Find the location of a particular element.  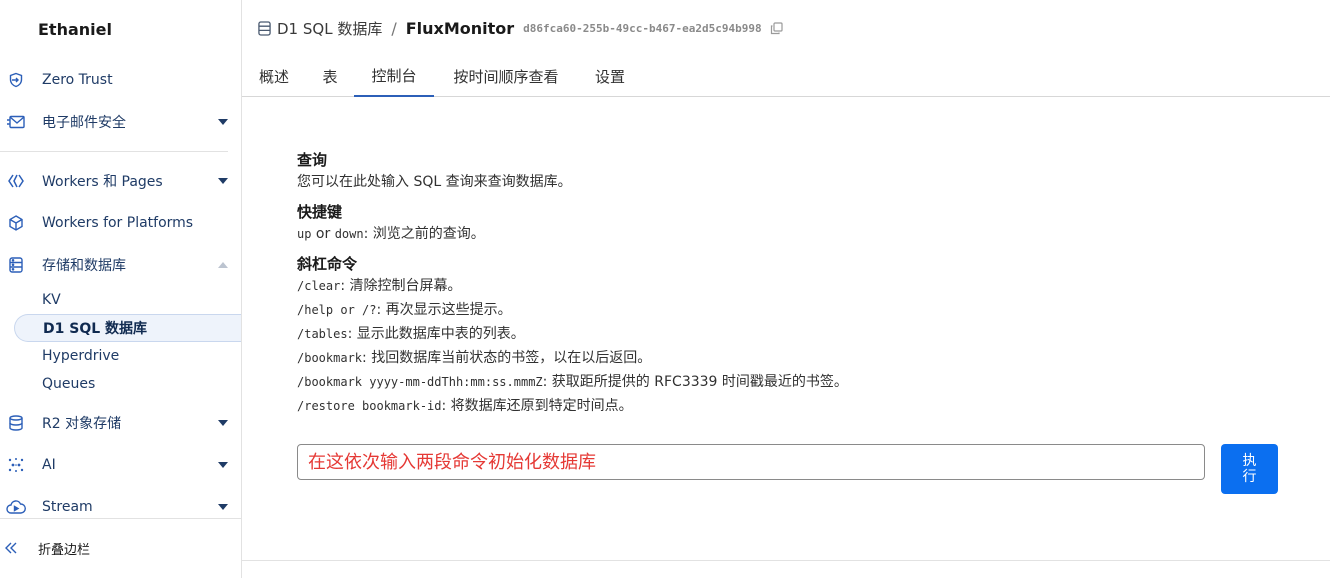

content-divider is located at coordinates (786, 560).